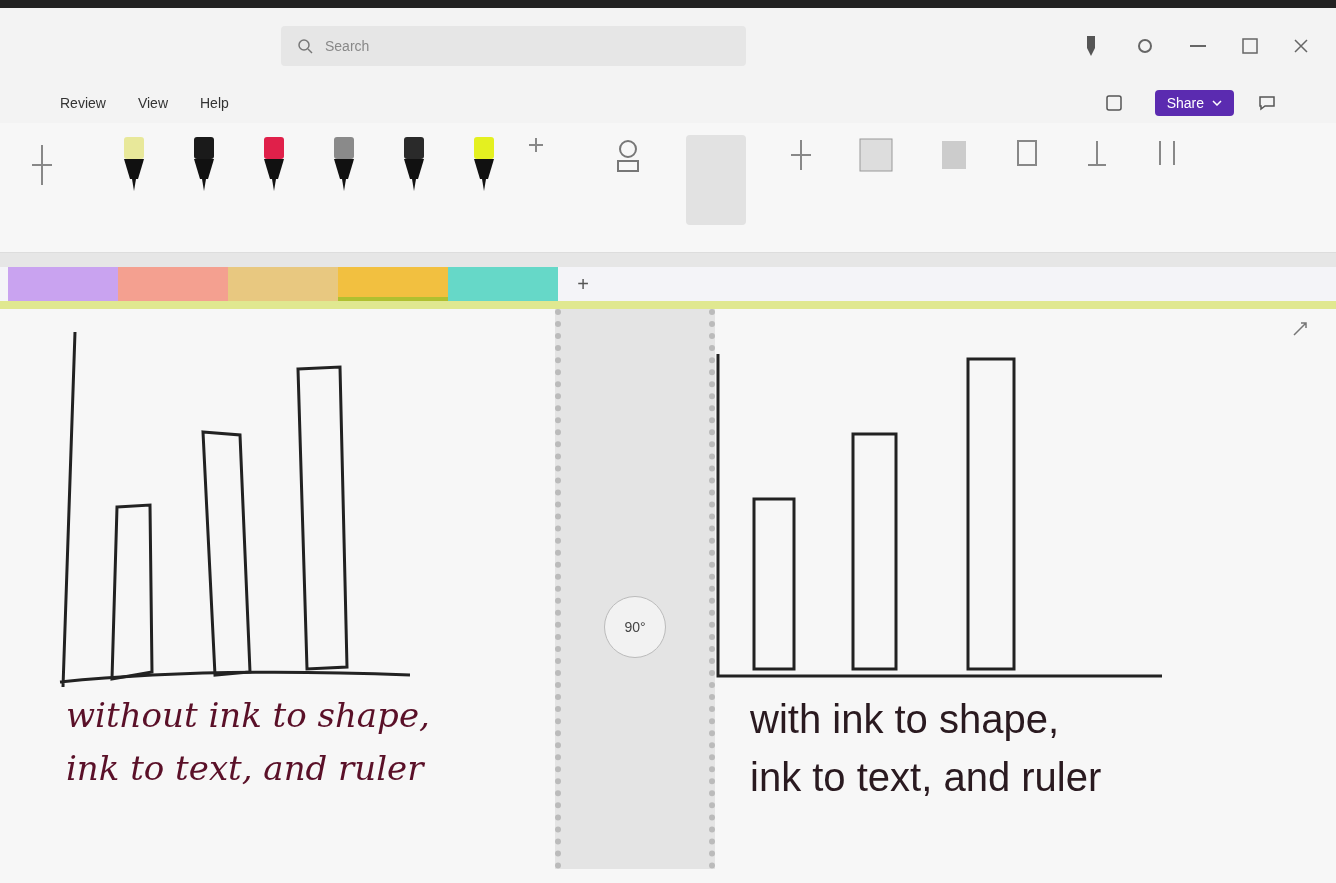 This screenshot has height=883, width=1336. I want to click on comment-icon, so click(1267, 103).